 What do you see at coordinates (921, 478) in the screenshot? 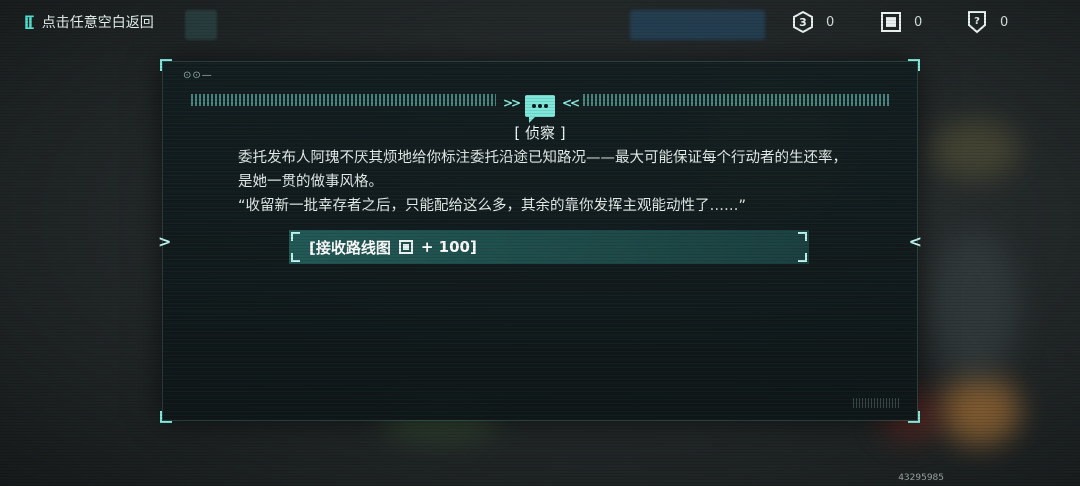
I see `footer-id: 43295985` at bounding box center [921, 478].